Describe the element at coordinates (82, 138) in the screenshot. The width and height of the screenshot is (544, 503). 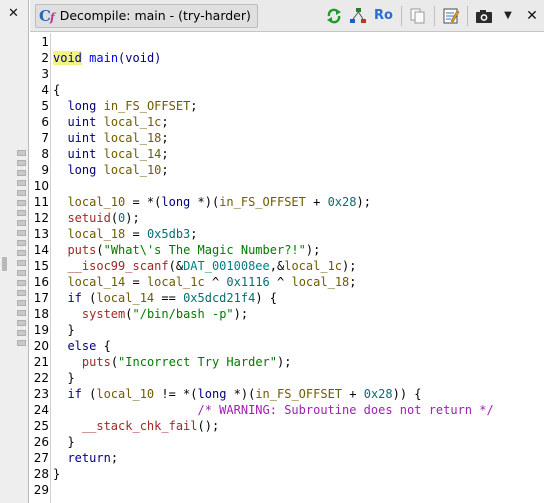
I see `code-token: uint` at that location.